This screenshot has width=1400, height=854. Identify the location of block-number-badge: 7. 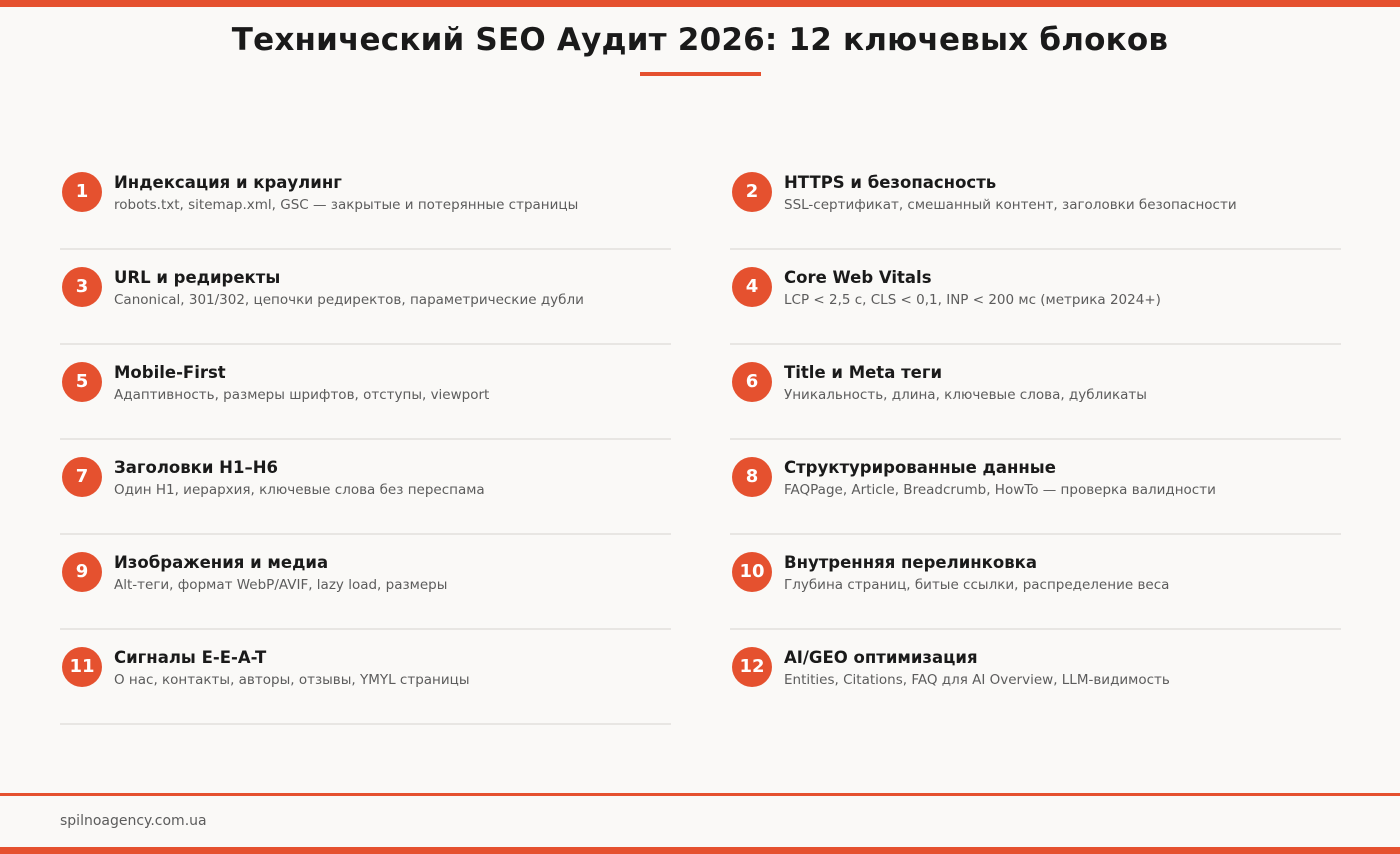
(82, 477).